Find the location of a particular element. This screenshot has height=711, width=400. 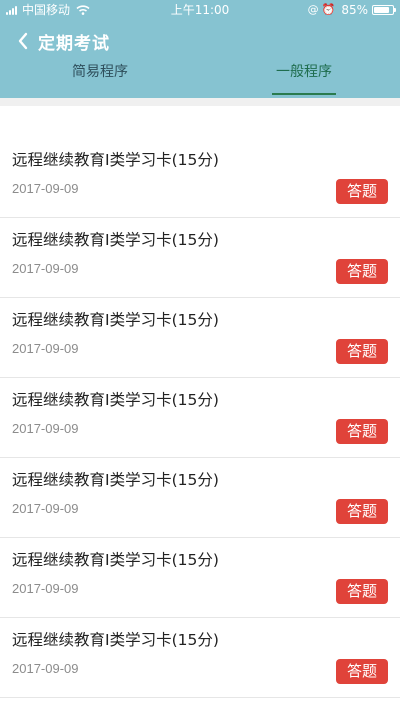

section-divider is located at coordinates (200, 102).